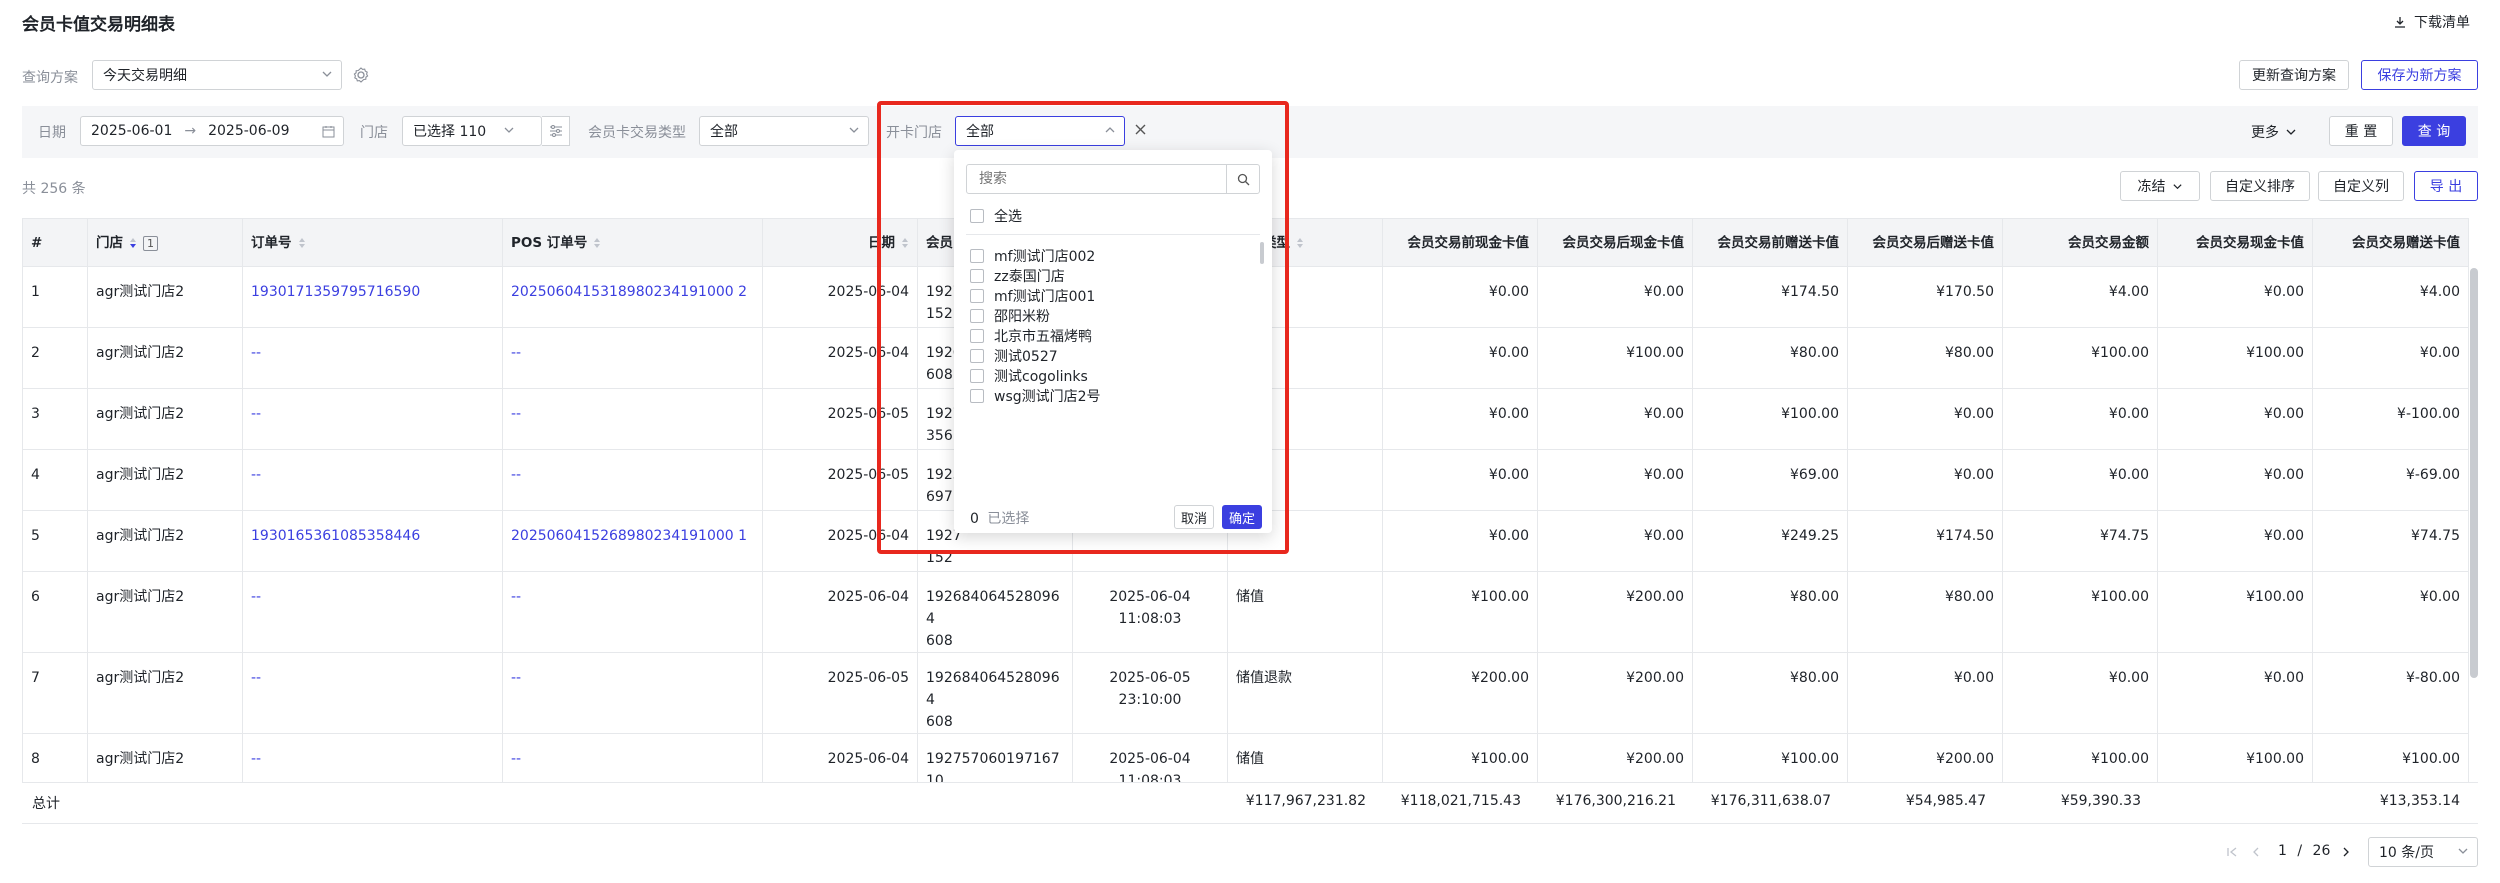 The height and width of the screenshot is (883, 2500). Describe the element at coordinates (1150, 619) in the screenshot. I see `cell-line: 11:08:03` at that location.